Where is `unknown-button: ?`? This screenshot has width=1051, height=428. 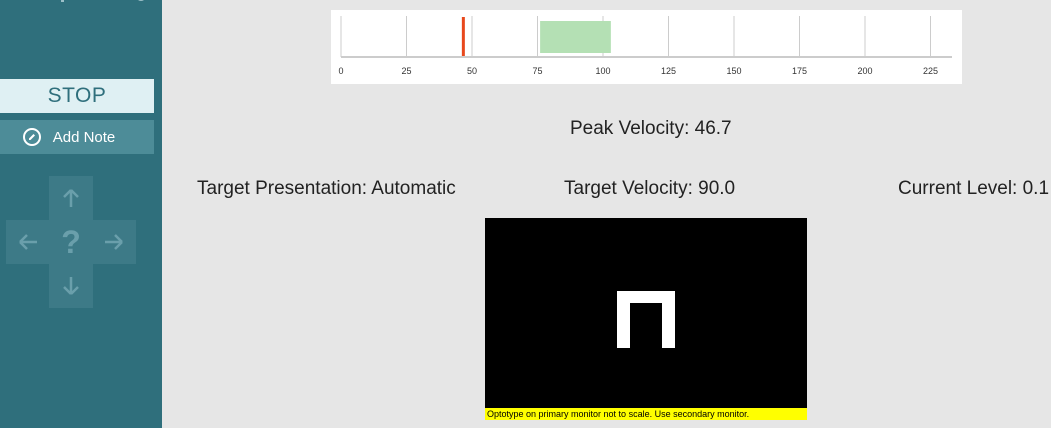
unknown-button: ? is located at coordinates (71, 242).